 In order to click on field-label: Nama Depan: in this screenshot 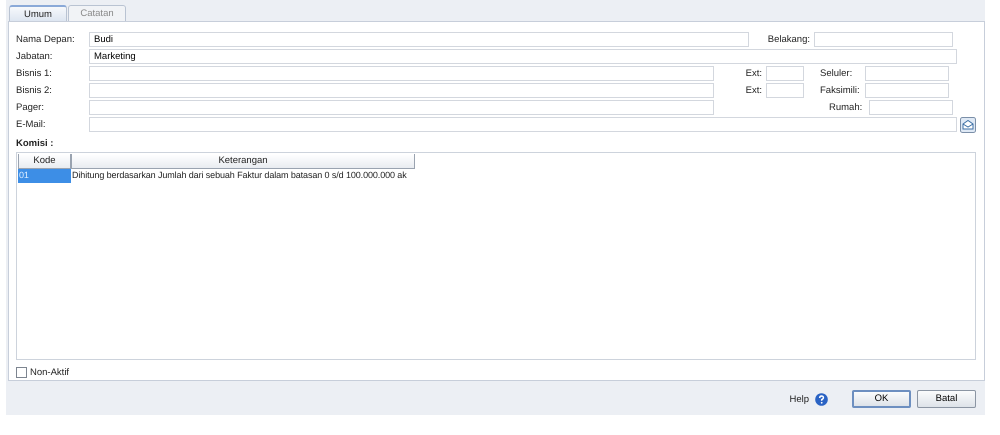, I will do `click(45, 39)`.